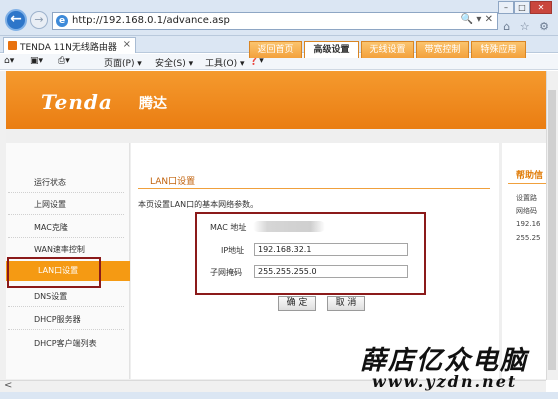 Image resolution: width=558 pixels, height=399 pixels. Describe the element at coordinates (445, 381) in the screenshot. I see `watermark-url: www.yzdn.net` at that location.